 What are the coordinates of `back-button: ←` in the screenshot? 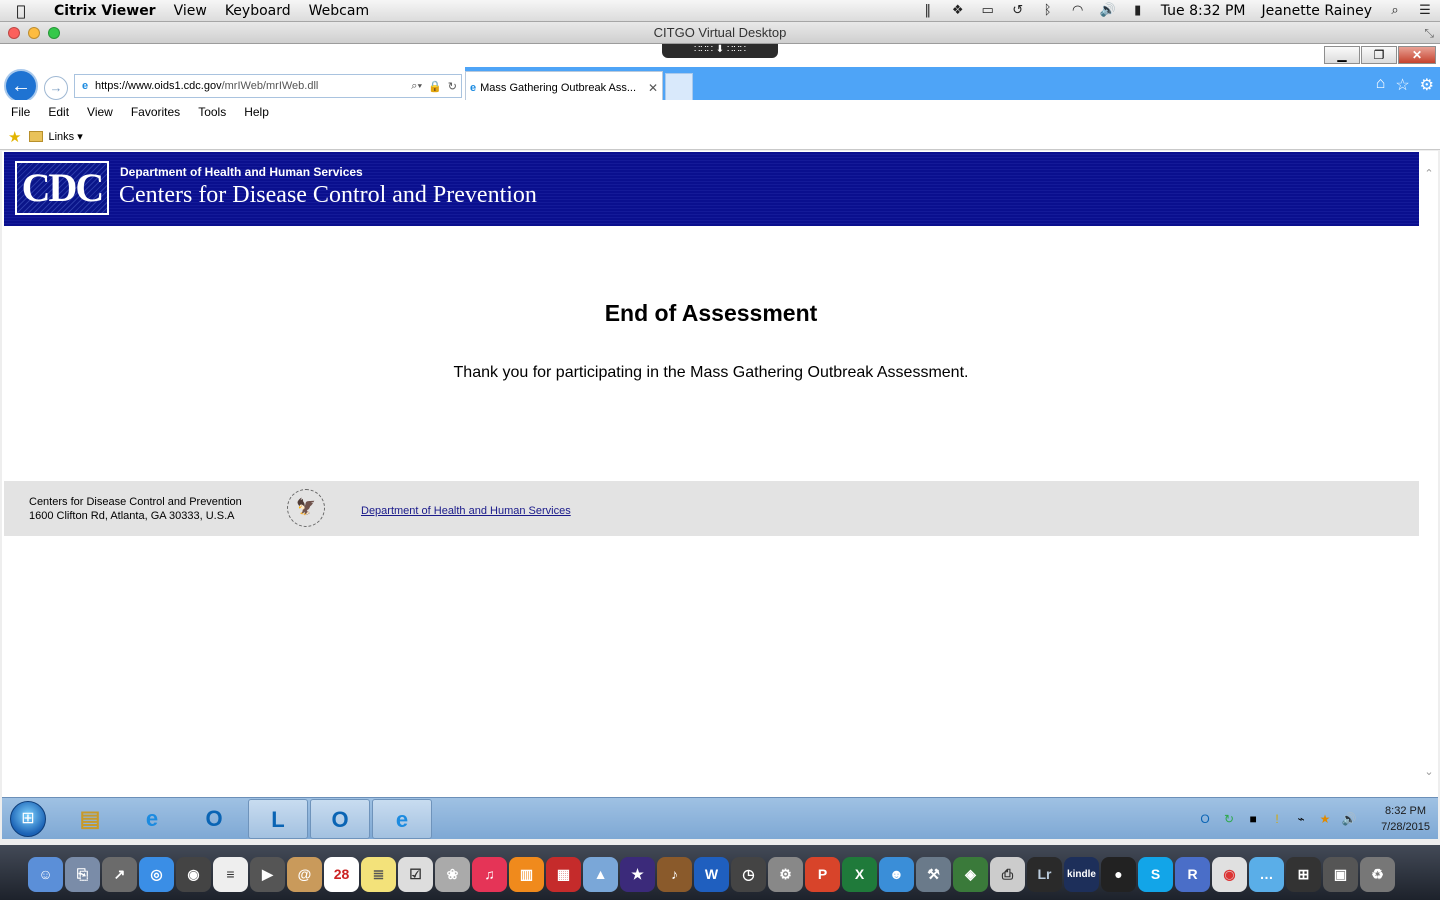 It's located at (21, 86).